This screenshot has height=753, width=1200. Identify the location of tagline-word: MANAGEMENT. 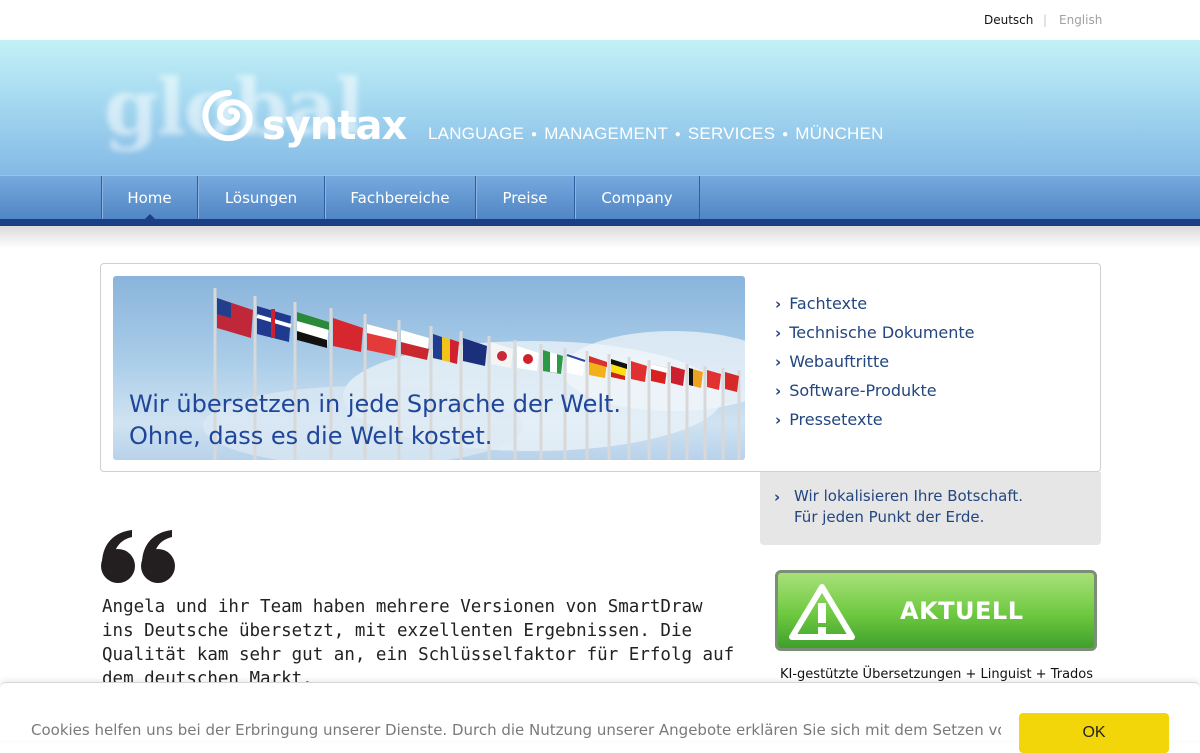
(606, 133).